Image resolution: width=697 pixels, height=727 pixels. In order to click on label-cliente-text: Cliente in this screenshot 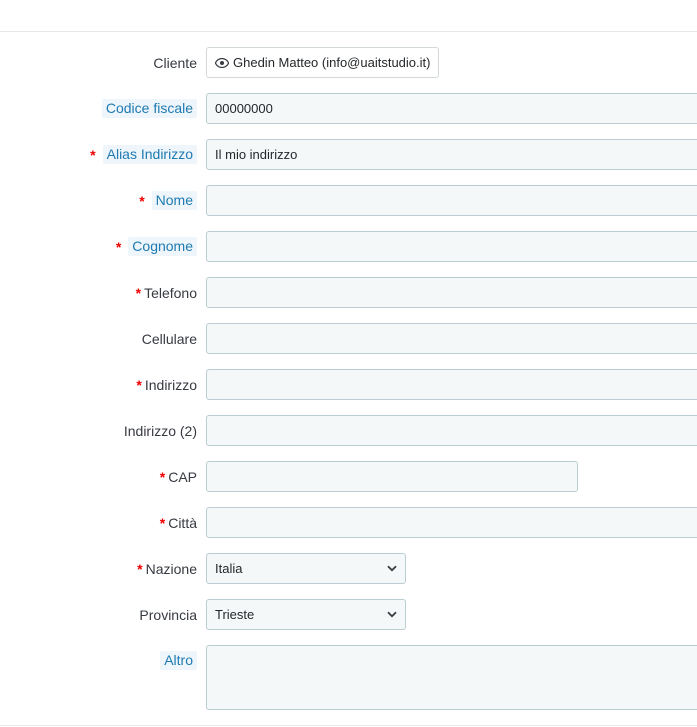, I will do `click(175, 62)`.